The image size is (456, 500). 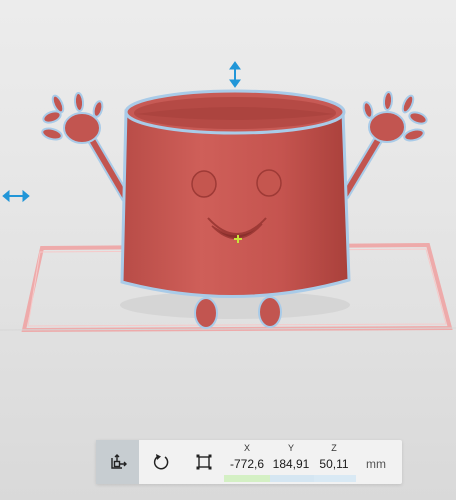 I want to click on move-icon, so click(x=118, y=461).